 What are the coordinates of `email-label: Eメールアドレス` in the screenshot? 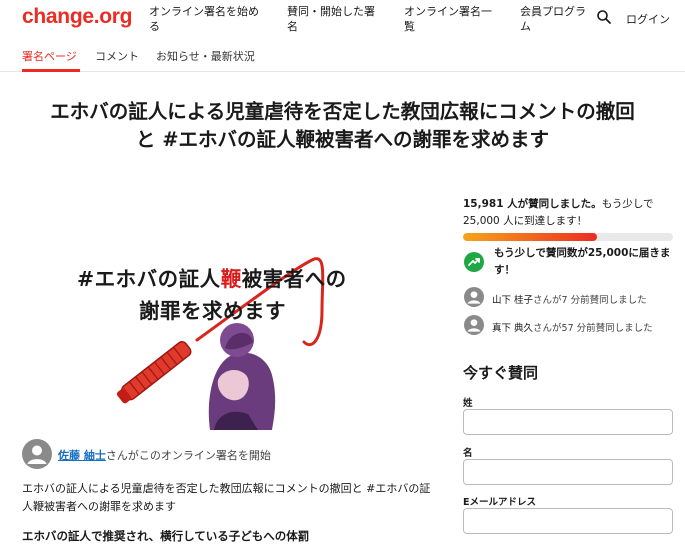 It's located at (499, 502).